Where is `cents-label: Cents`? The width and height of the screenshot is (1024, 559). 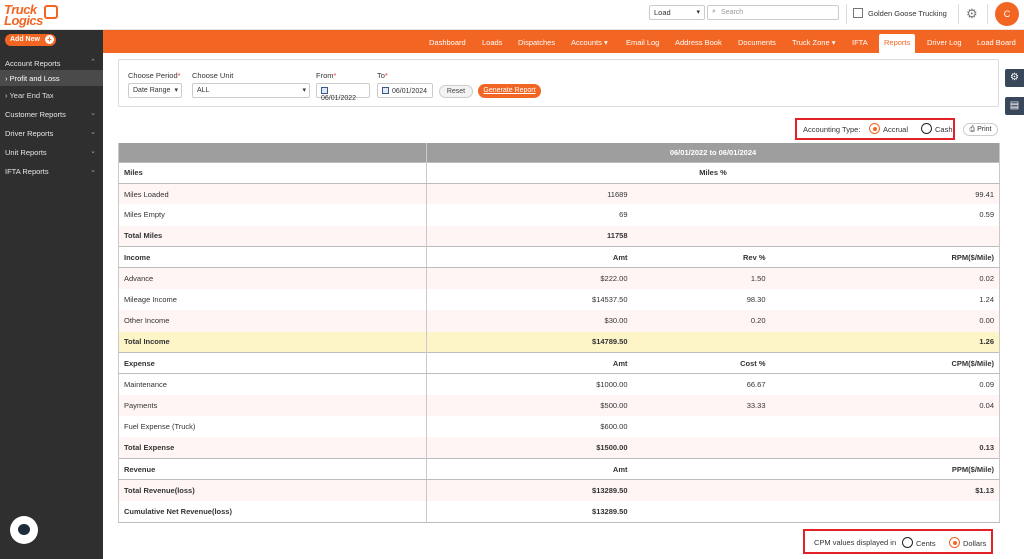 cents-label: Cents is located at coordinates (926, 543).